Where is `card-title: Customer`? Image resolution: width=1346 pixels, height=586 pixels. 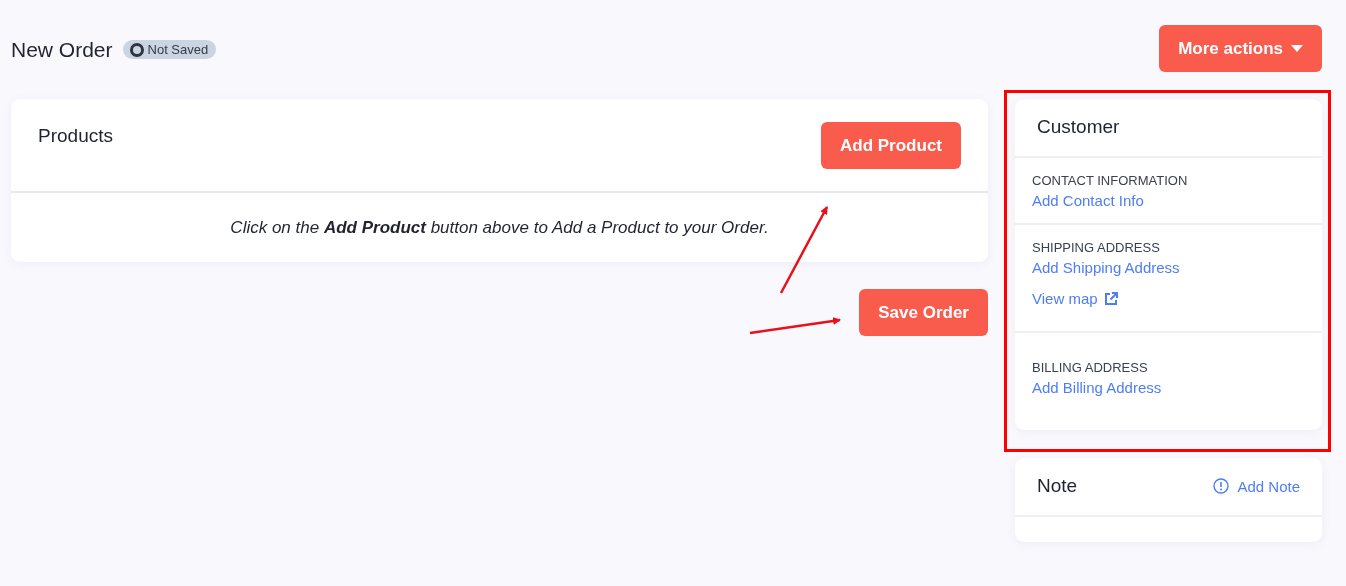 card-title: Customer is located at coordinates (1078, 126).